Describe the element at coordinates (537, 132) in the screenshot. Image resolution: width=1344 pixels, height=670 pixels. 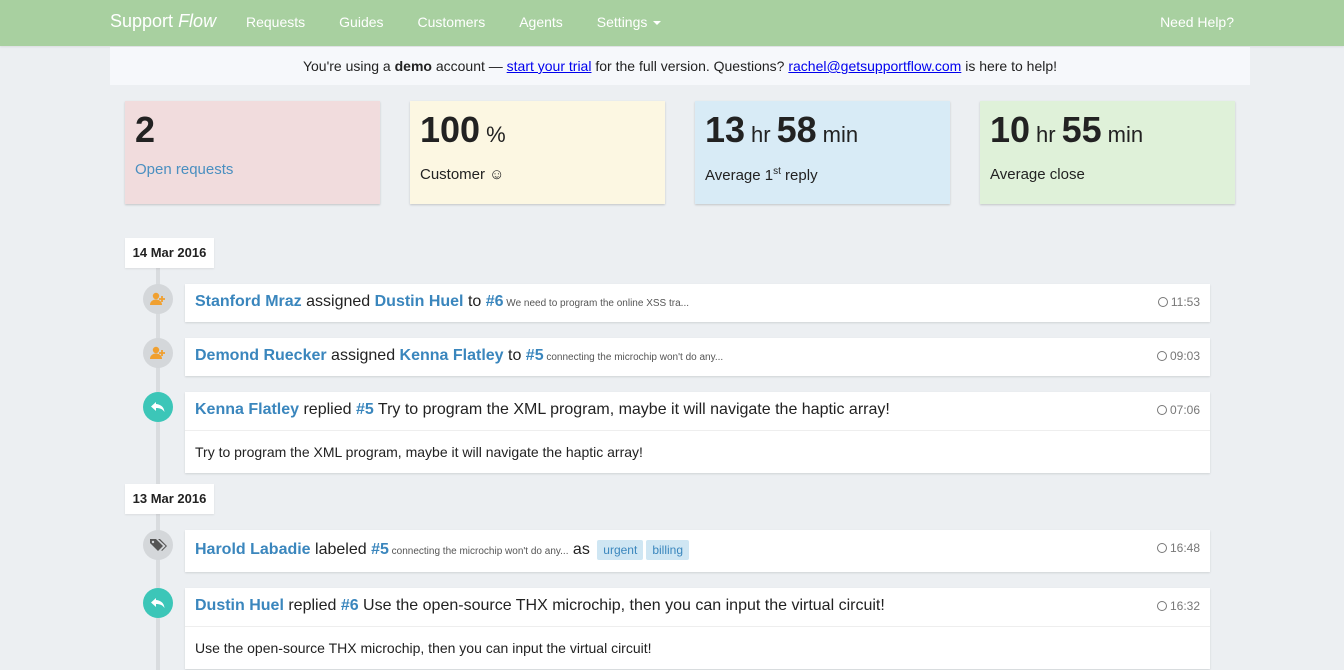
I see `satisfaction-value: 100%` at that location.